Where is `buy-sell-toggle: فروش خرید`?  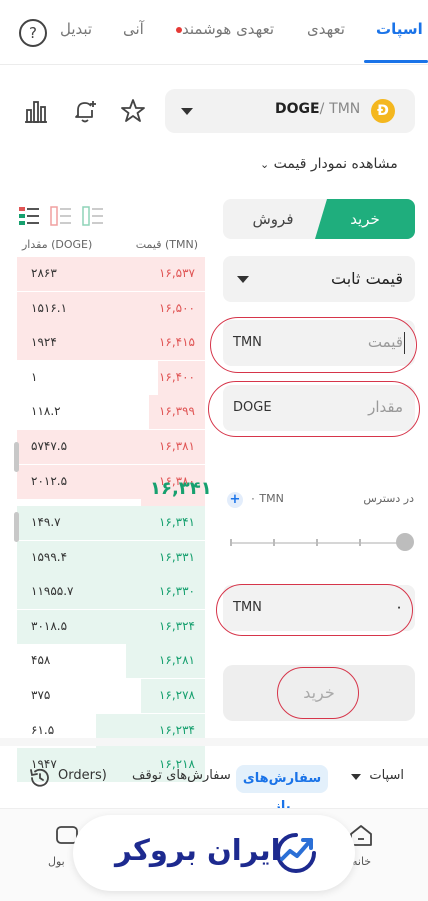
buy-sell-toggle: فروش خرید is located at coordinates (319, 219).